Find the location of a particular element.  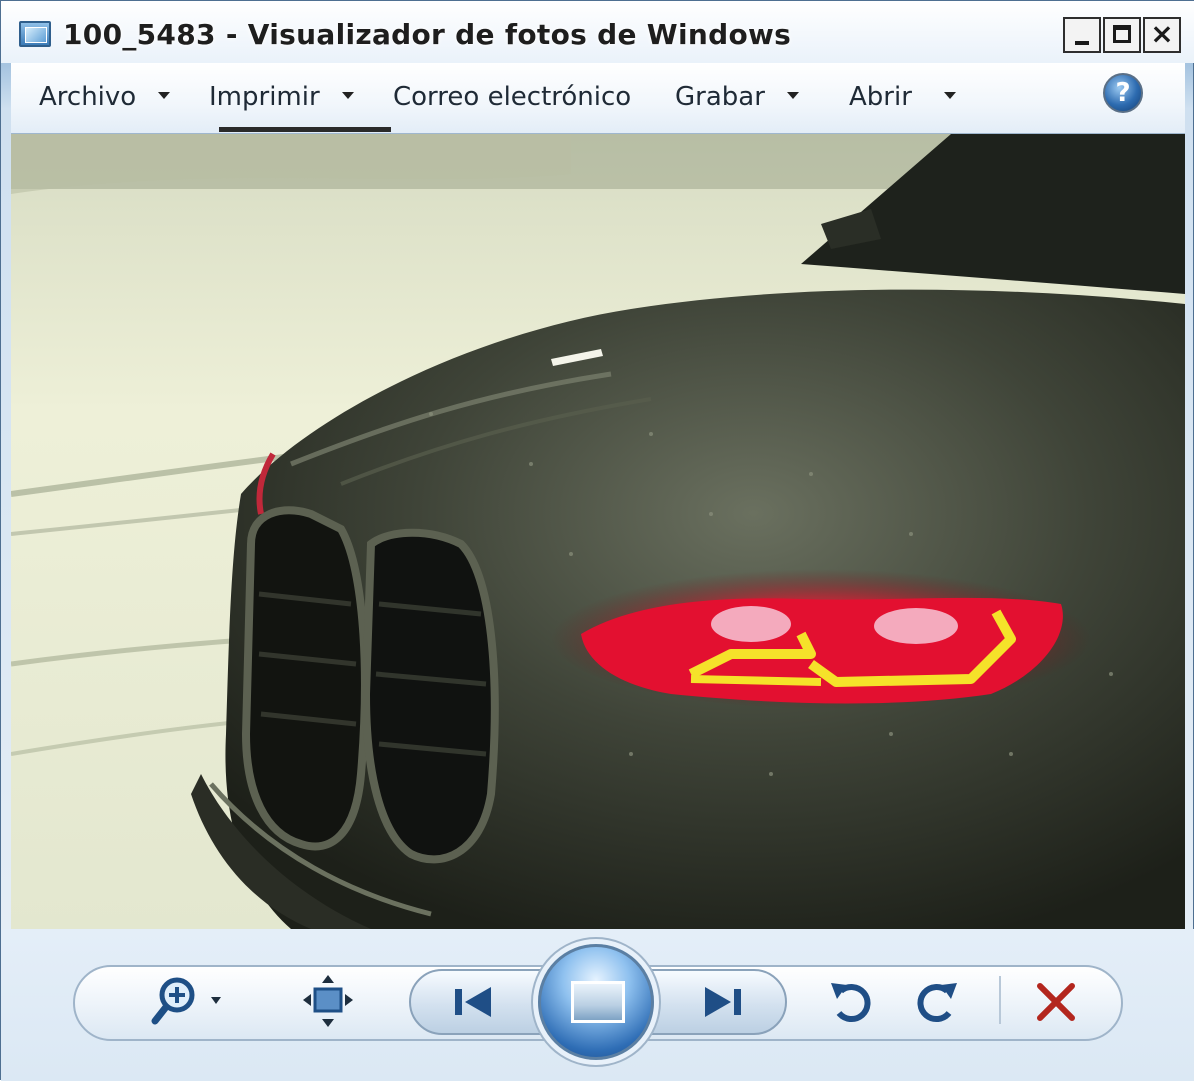

fit-to-window-icon is located at coordinates (328, 1001).